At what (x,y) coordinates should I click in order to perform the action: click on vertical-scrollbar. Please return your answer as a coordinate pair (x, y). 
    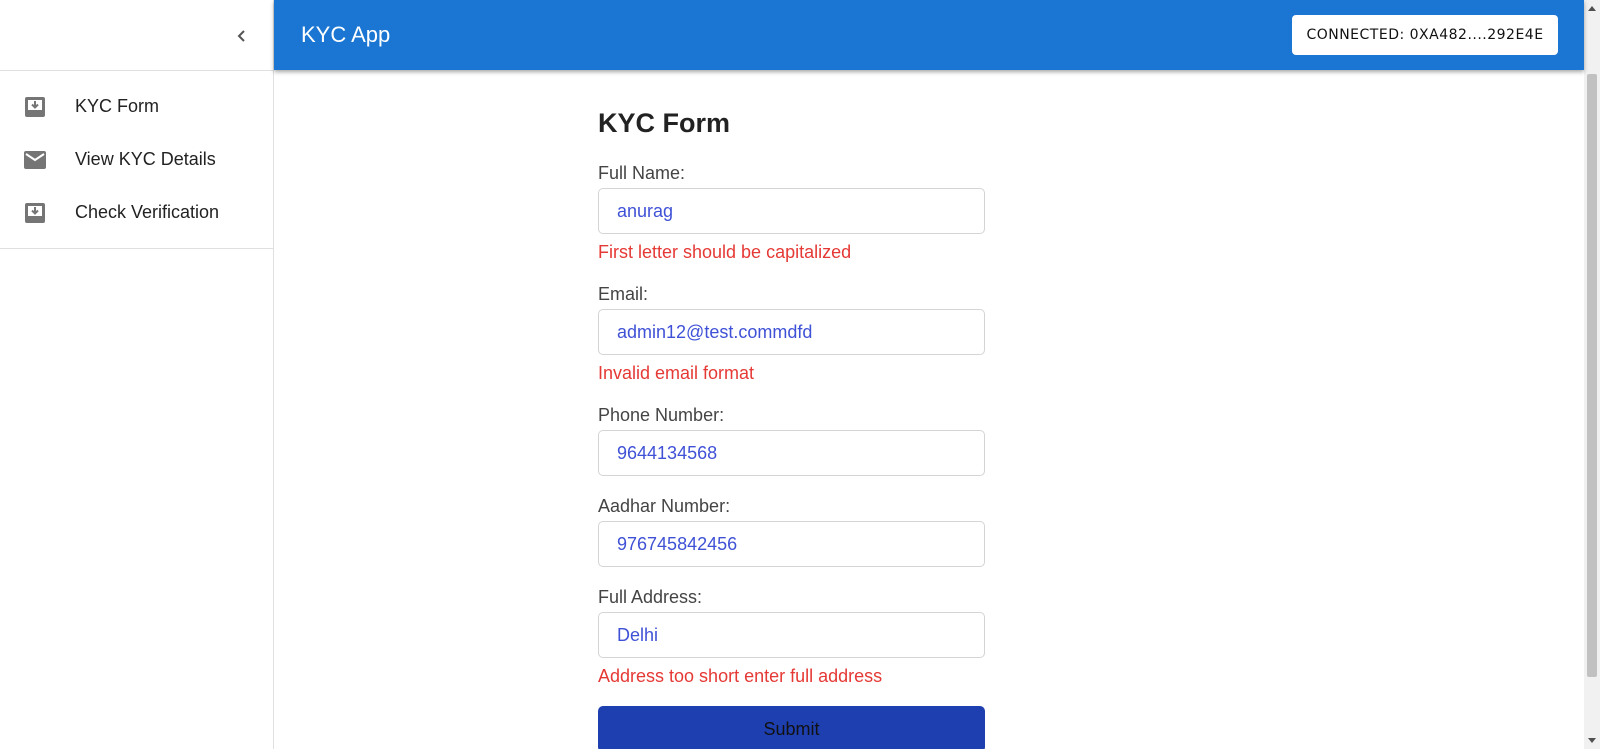
    Looking at the image, I should click on (1592, 374).